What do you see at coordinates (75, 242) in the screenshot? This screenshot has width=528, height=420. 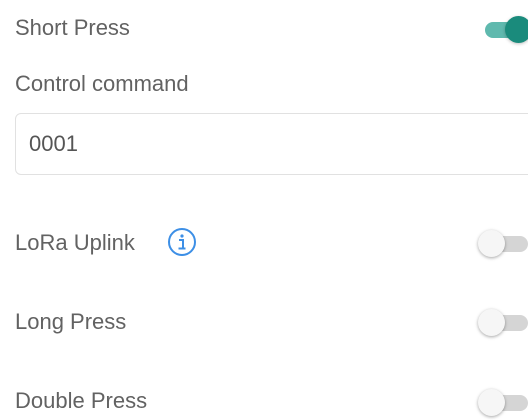 I see `lora-uplink-label: LoRa Uplink` at bounding box center [75, 242].